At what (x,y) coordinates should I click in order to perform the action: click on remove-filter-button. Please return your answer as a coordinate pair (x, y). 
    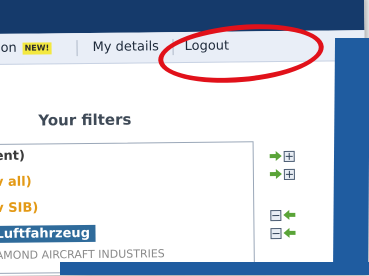
    Looking at the image, I should click on (282, 215).